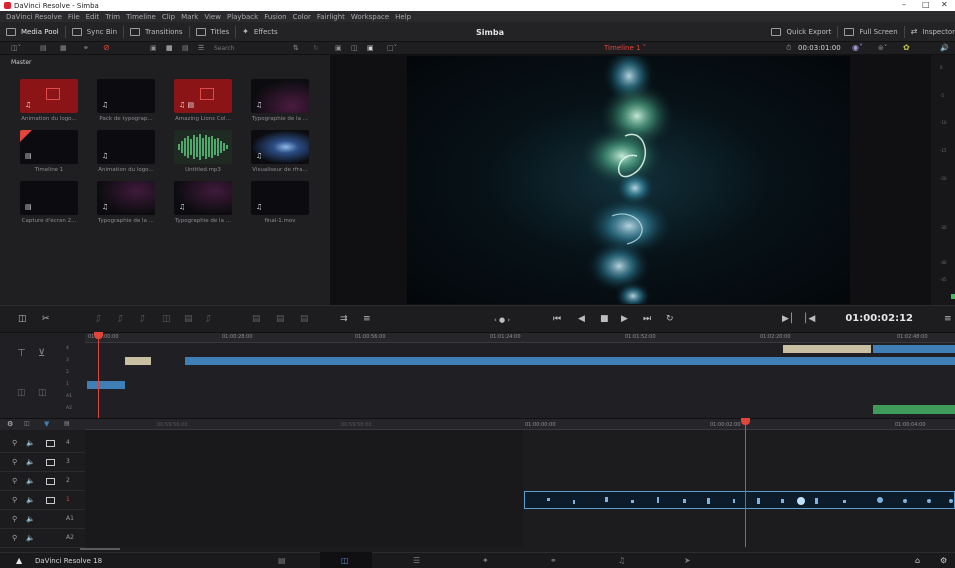 The image size is (955, 568). I want to click on fit-to-fill-icon: ▤, so click(256, 319).